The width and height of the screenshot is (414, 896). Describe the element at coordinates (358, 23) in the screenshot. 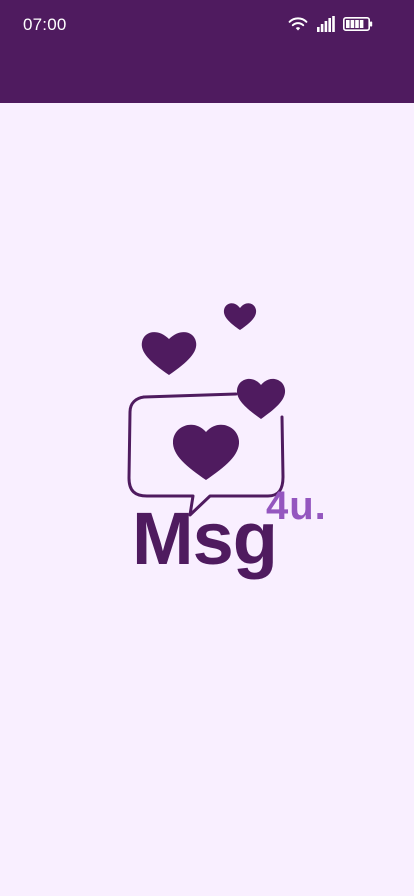

I see `battery-icon` at that location.